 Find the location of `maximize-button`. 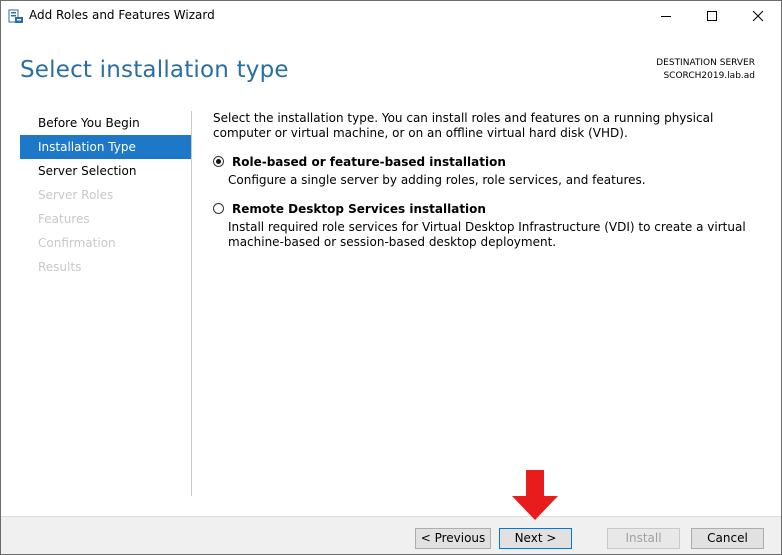

maximize-button is located at coordinates (712, 16).